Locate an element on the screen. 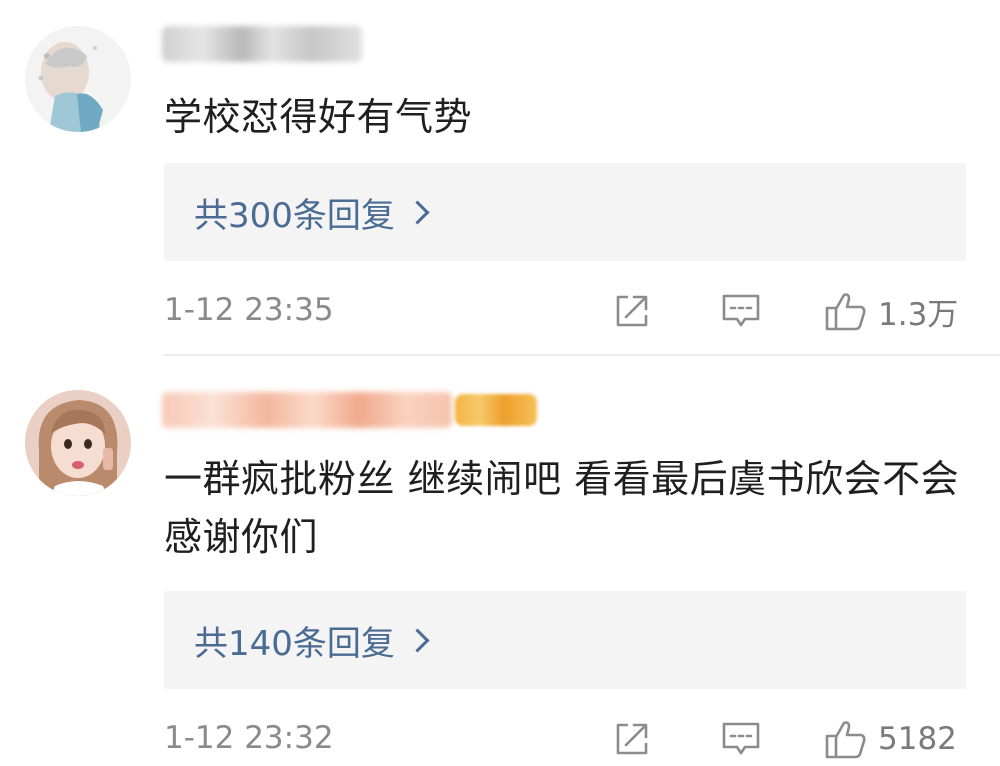 Image resolution: width=1000 pixels, height=766 pixels. replies-count-label: 共300条回复 is located at coordinates (294, 215).